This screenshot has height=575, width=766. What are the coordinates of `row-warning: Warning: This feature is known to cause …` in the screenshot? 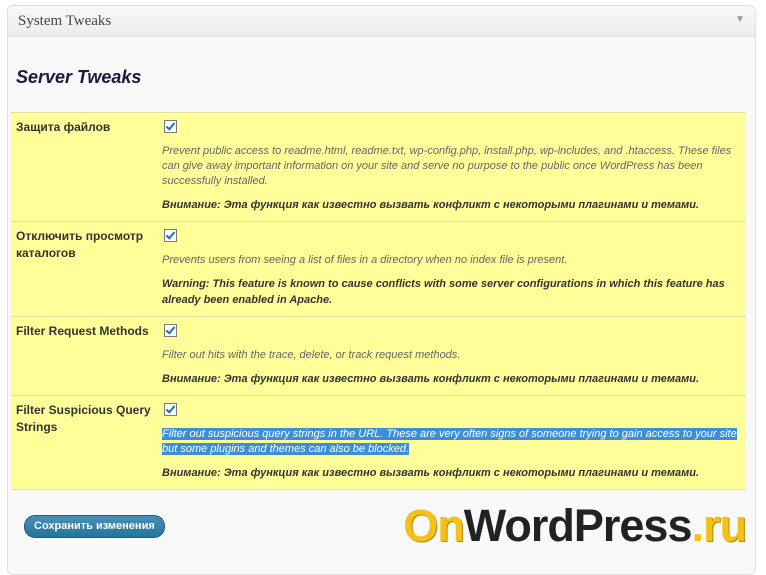 It's located at (443, 292).